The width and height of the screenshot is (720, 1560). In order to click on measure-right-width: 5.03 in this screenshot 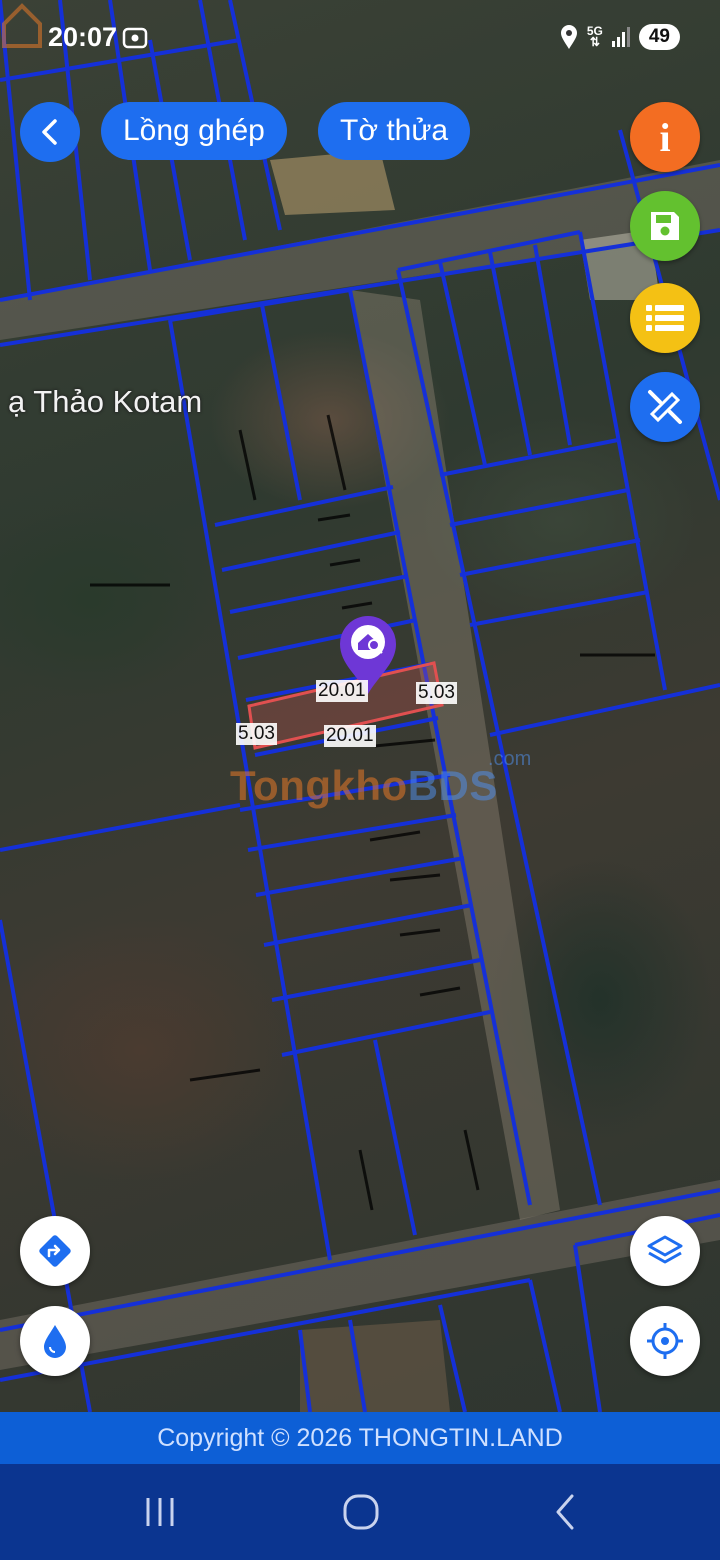, I will do `click(436, 693)`.